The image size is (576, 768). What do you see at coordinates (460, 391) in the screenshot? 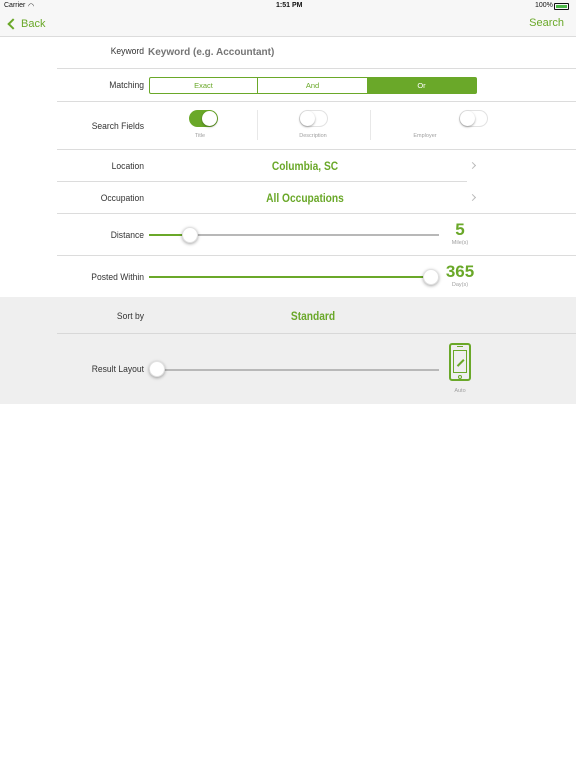
I see `result-layout-value: Auto` at bounding box center [460, 391].